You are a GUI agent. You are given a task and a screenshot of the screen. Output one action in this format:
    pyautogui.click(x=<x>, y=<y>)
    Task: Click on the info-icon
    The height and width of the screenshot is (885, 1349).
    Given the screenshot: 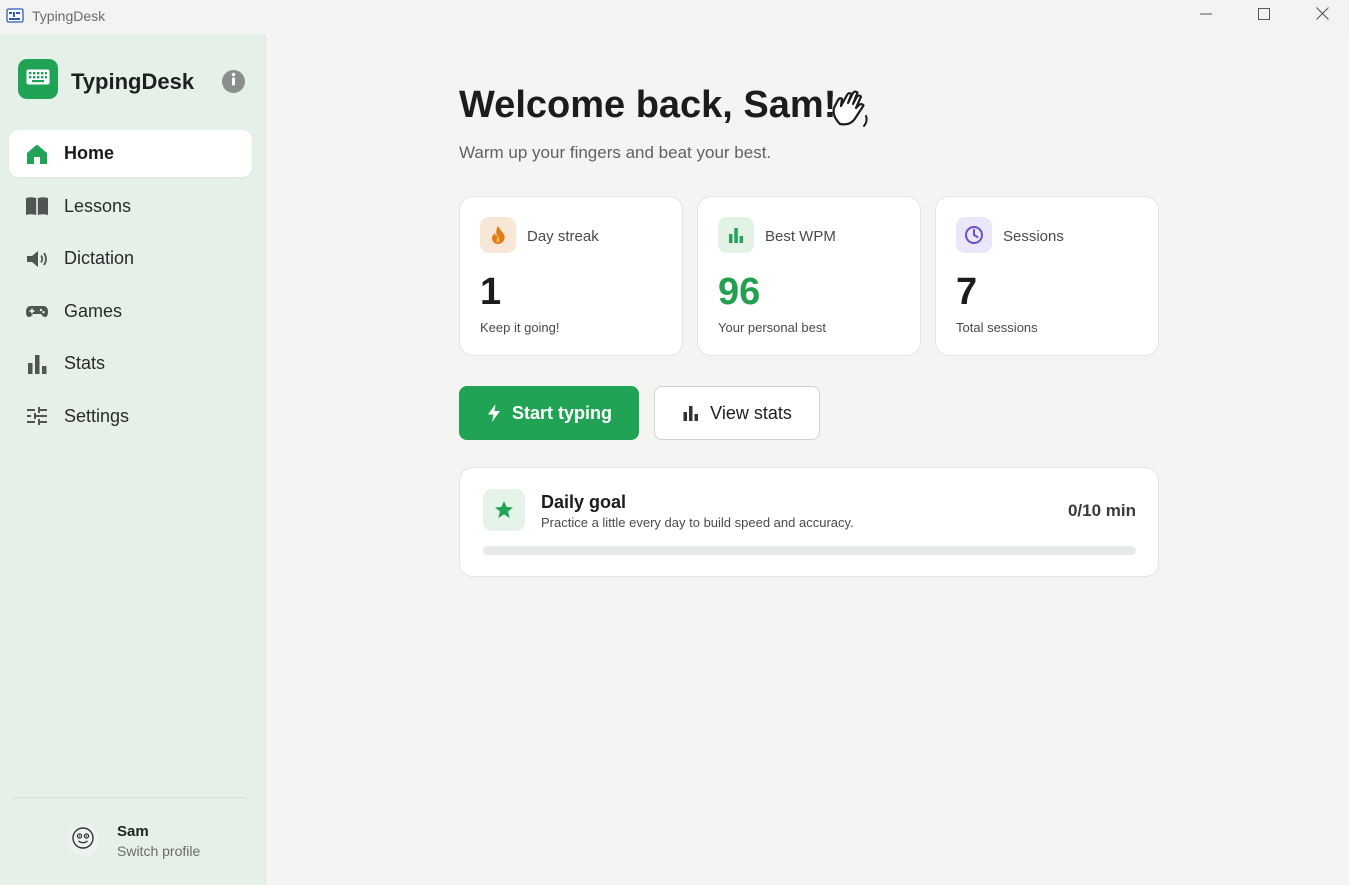 What is the action you would take?
    pyautogui.click(x=233, y=82)
    